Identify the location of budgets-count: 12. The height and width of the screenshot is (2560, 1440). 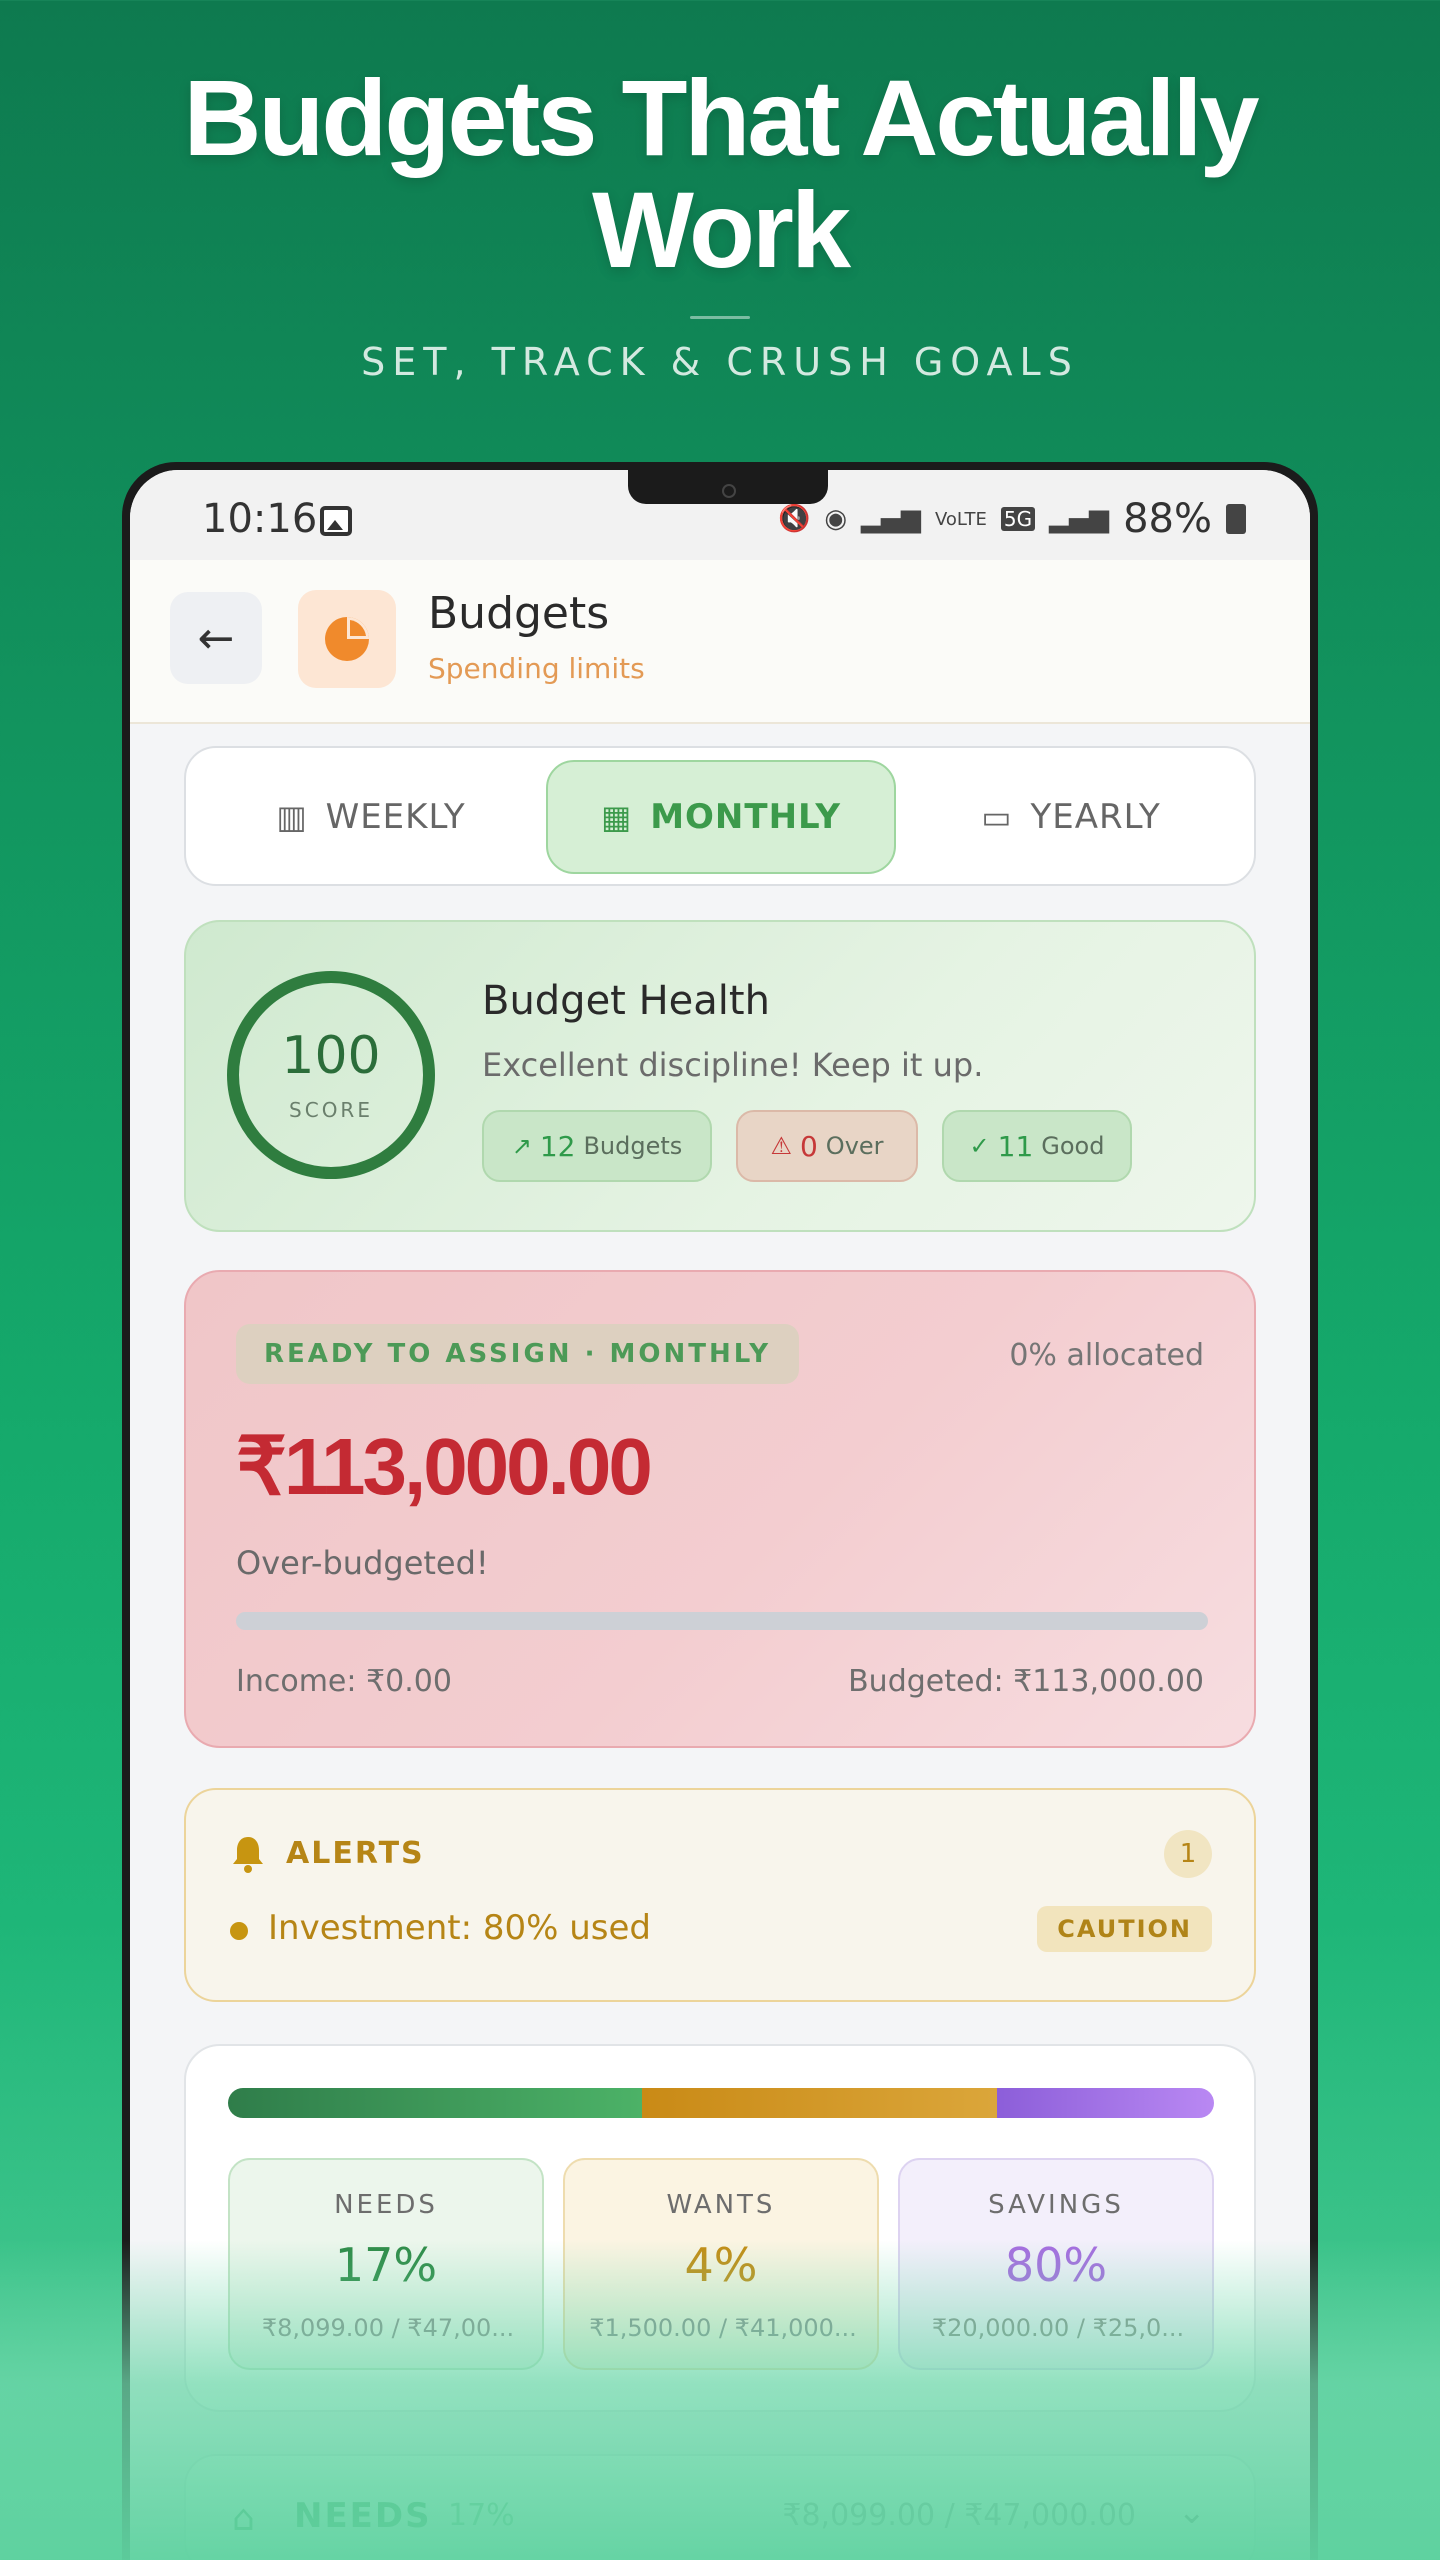
(557, 1146).